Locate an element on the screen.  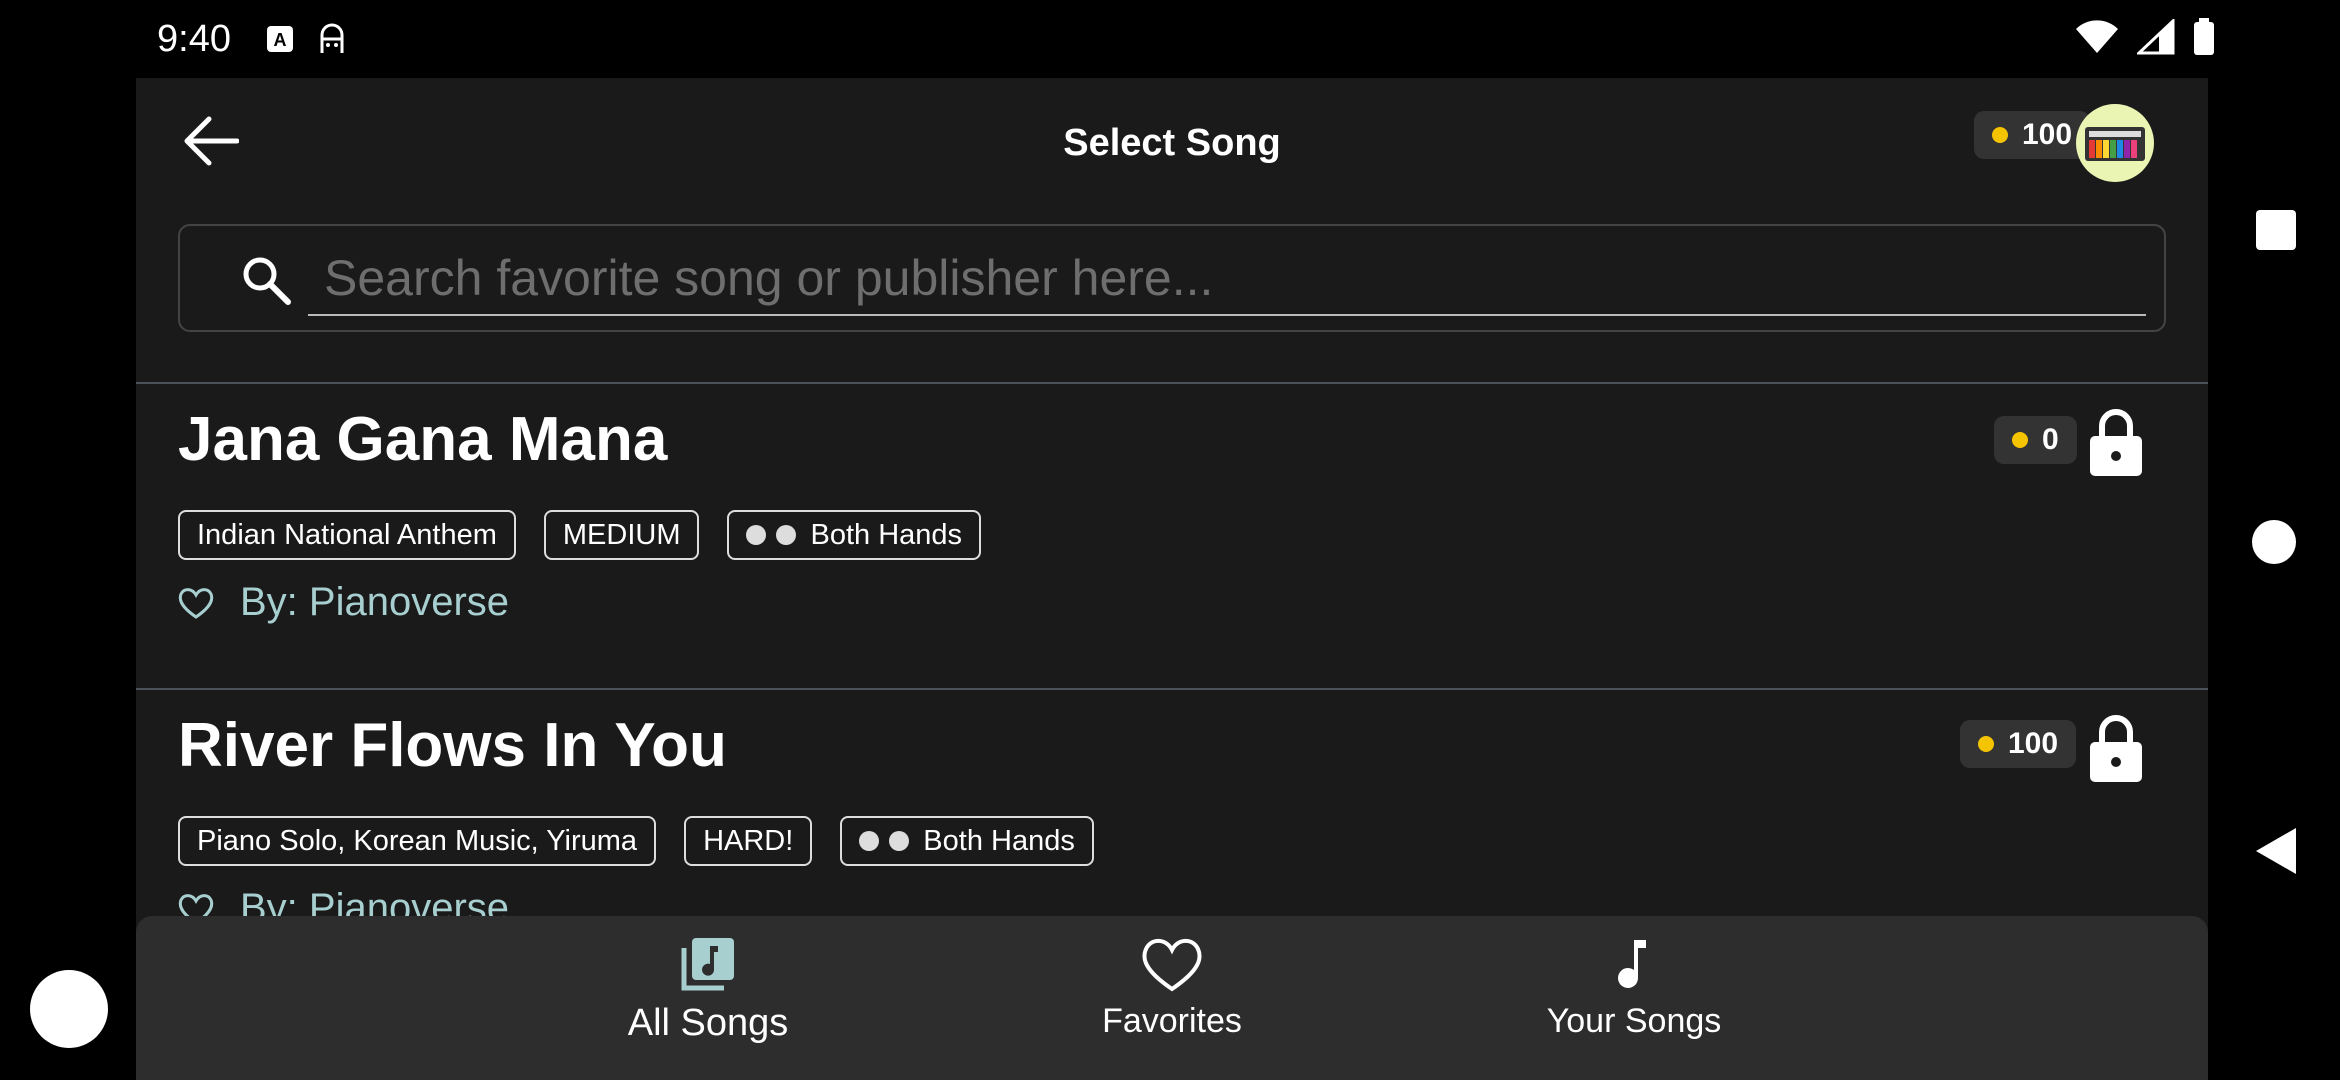
song-tags: Indian National Anthem MEDIUM Both Hands is located at coordinates (580, 535).